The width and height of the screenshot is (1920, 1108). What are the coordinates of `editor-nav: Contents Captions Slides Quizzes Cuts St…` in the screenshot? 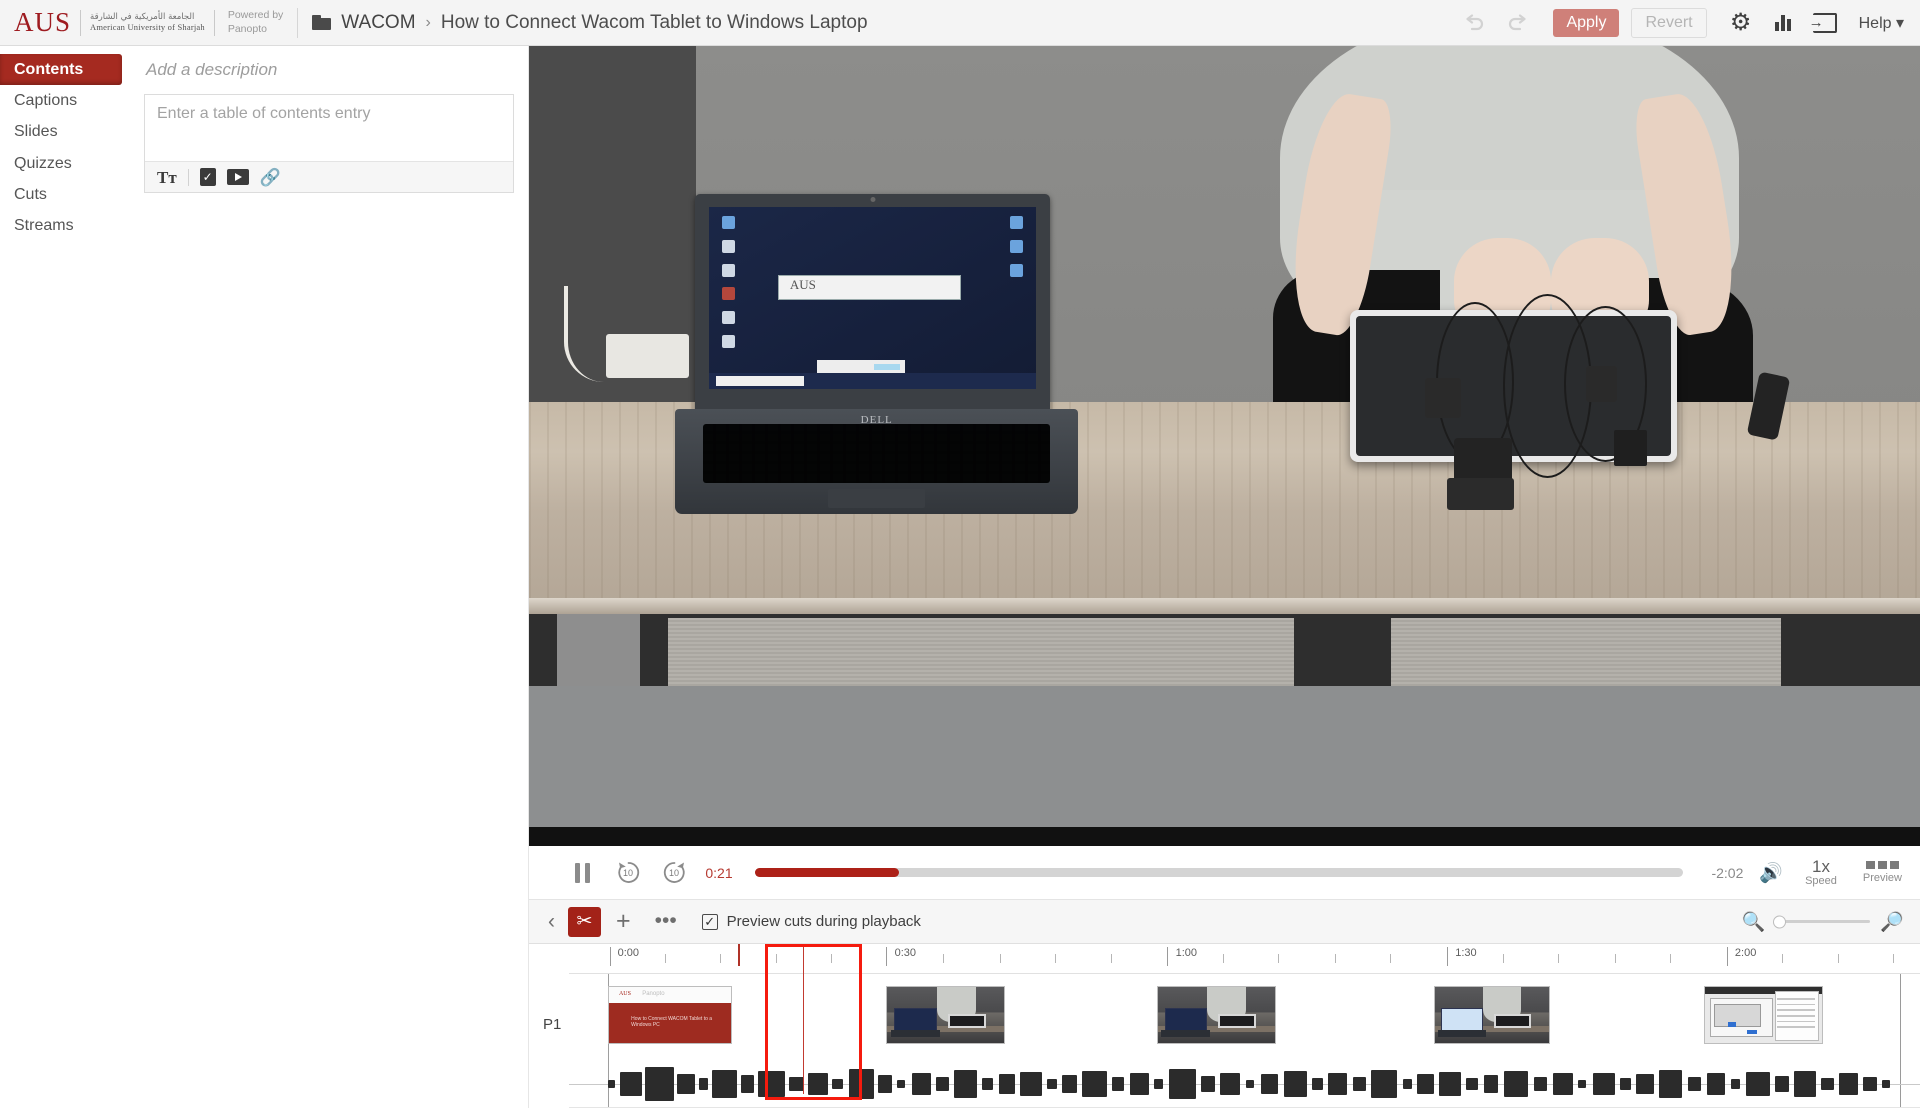 It's located at (61, 577).